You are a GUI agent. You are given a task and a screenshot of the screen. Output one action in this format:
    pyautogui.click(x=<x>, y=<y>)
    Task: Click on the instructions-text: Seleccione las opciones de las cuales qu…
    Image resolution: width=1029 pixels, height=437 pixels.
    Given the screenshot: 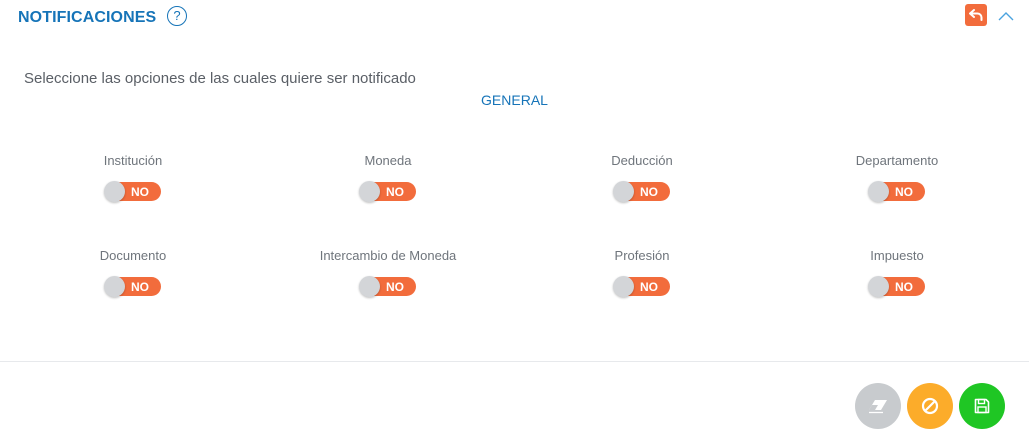 What is the action you would take?
    pyautogui.click(x=220, y=78)
    